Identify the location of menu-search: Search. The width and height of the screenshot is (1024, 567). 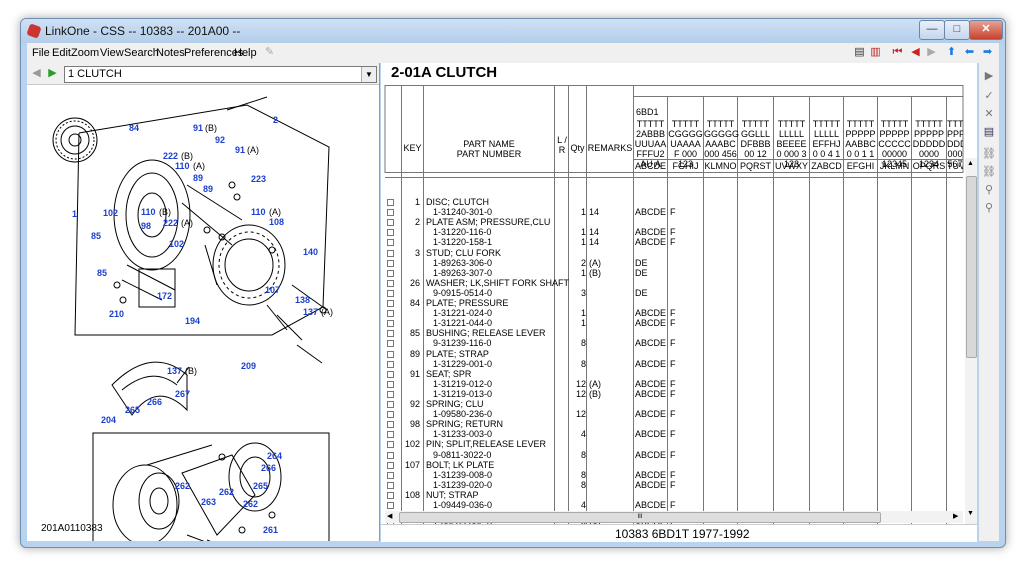
(141, 53).